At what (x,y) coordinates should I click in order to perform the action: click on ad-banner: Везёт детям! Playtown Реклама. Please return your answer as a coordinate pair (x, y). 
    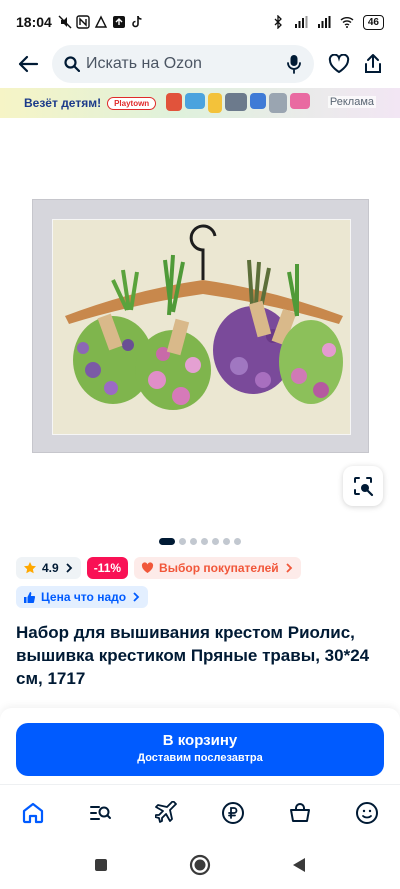
    Looking at the image, I should click on (200, 103).